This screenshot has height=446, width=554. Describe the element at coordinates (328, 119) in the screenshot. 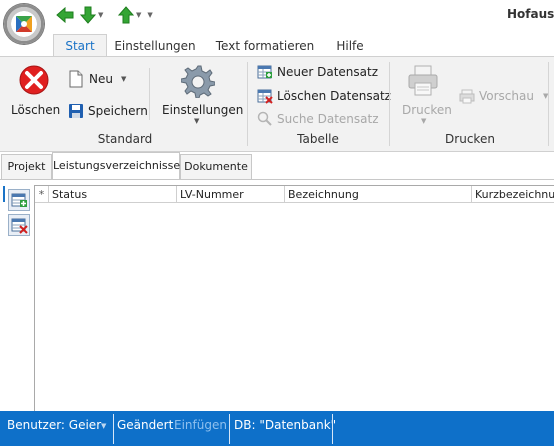

I see `search-record-label: Suche Datensatz` at that location.